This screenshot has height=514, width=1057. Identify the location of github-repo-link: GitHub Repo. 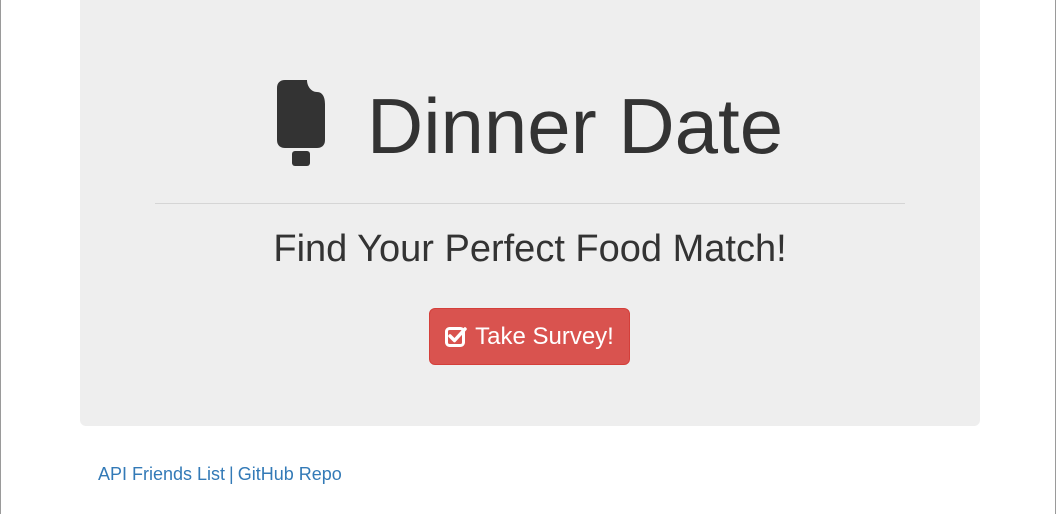
(290, 474).